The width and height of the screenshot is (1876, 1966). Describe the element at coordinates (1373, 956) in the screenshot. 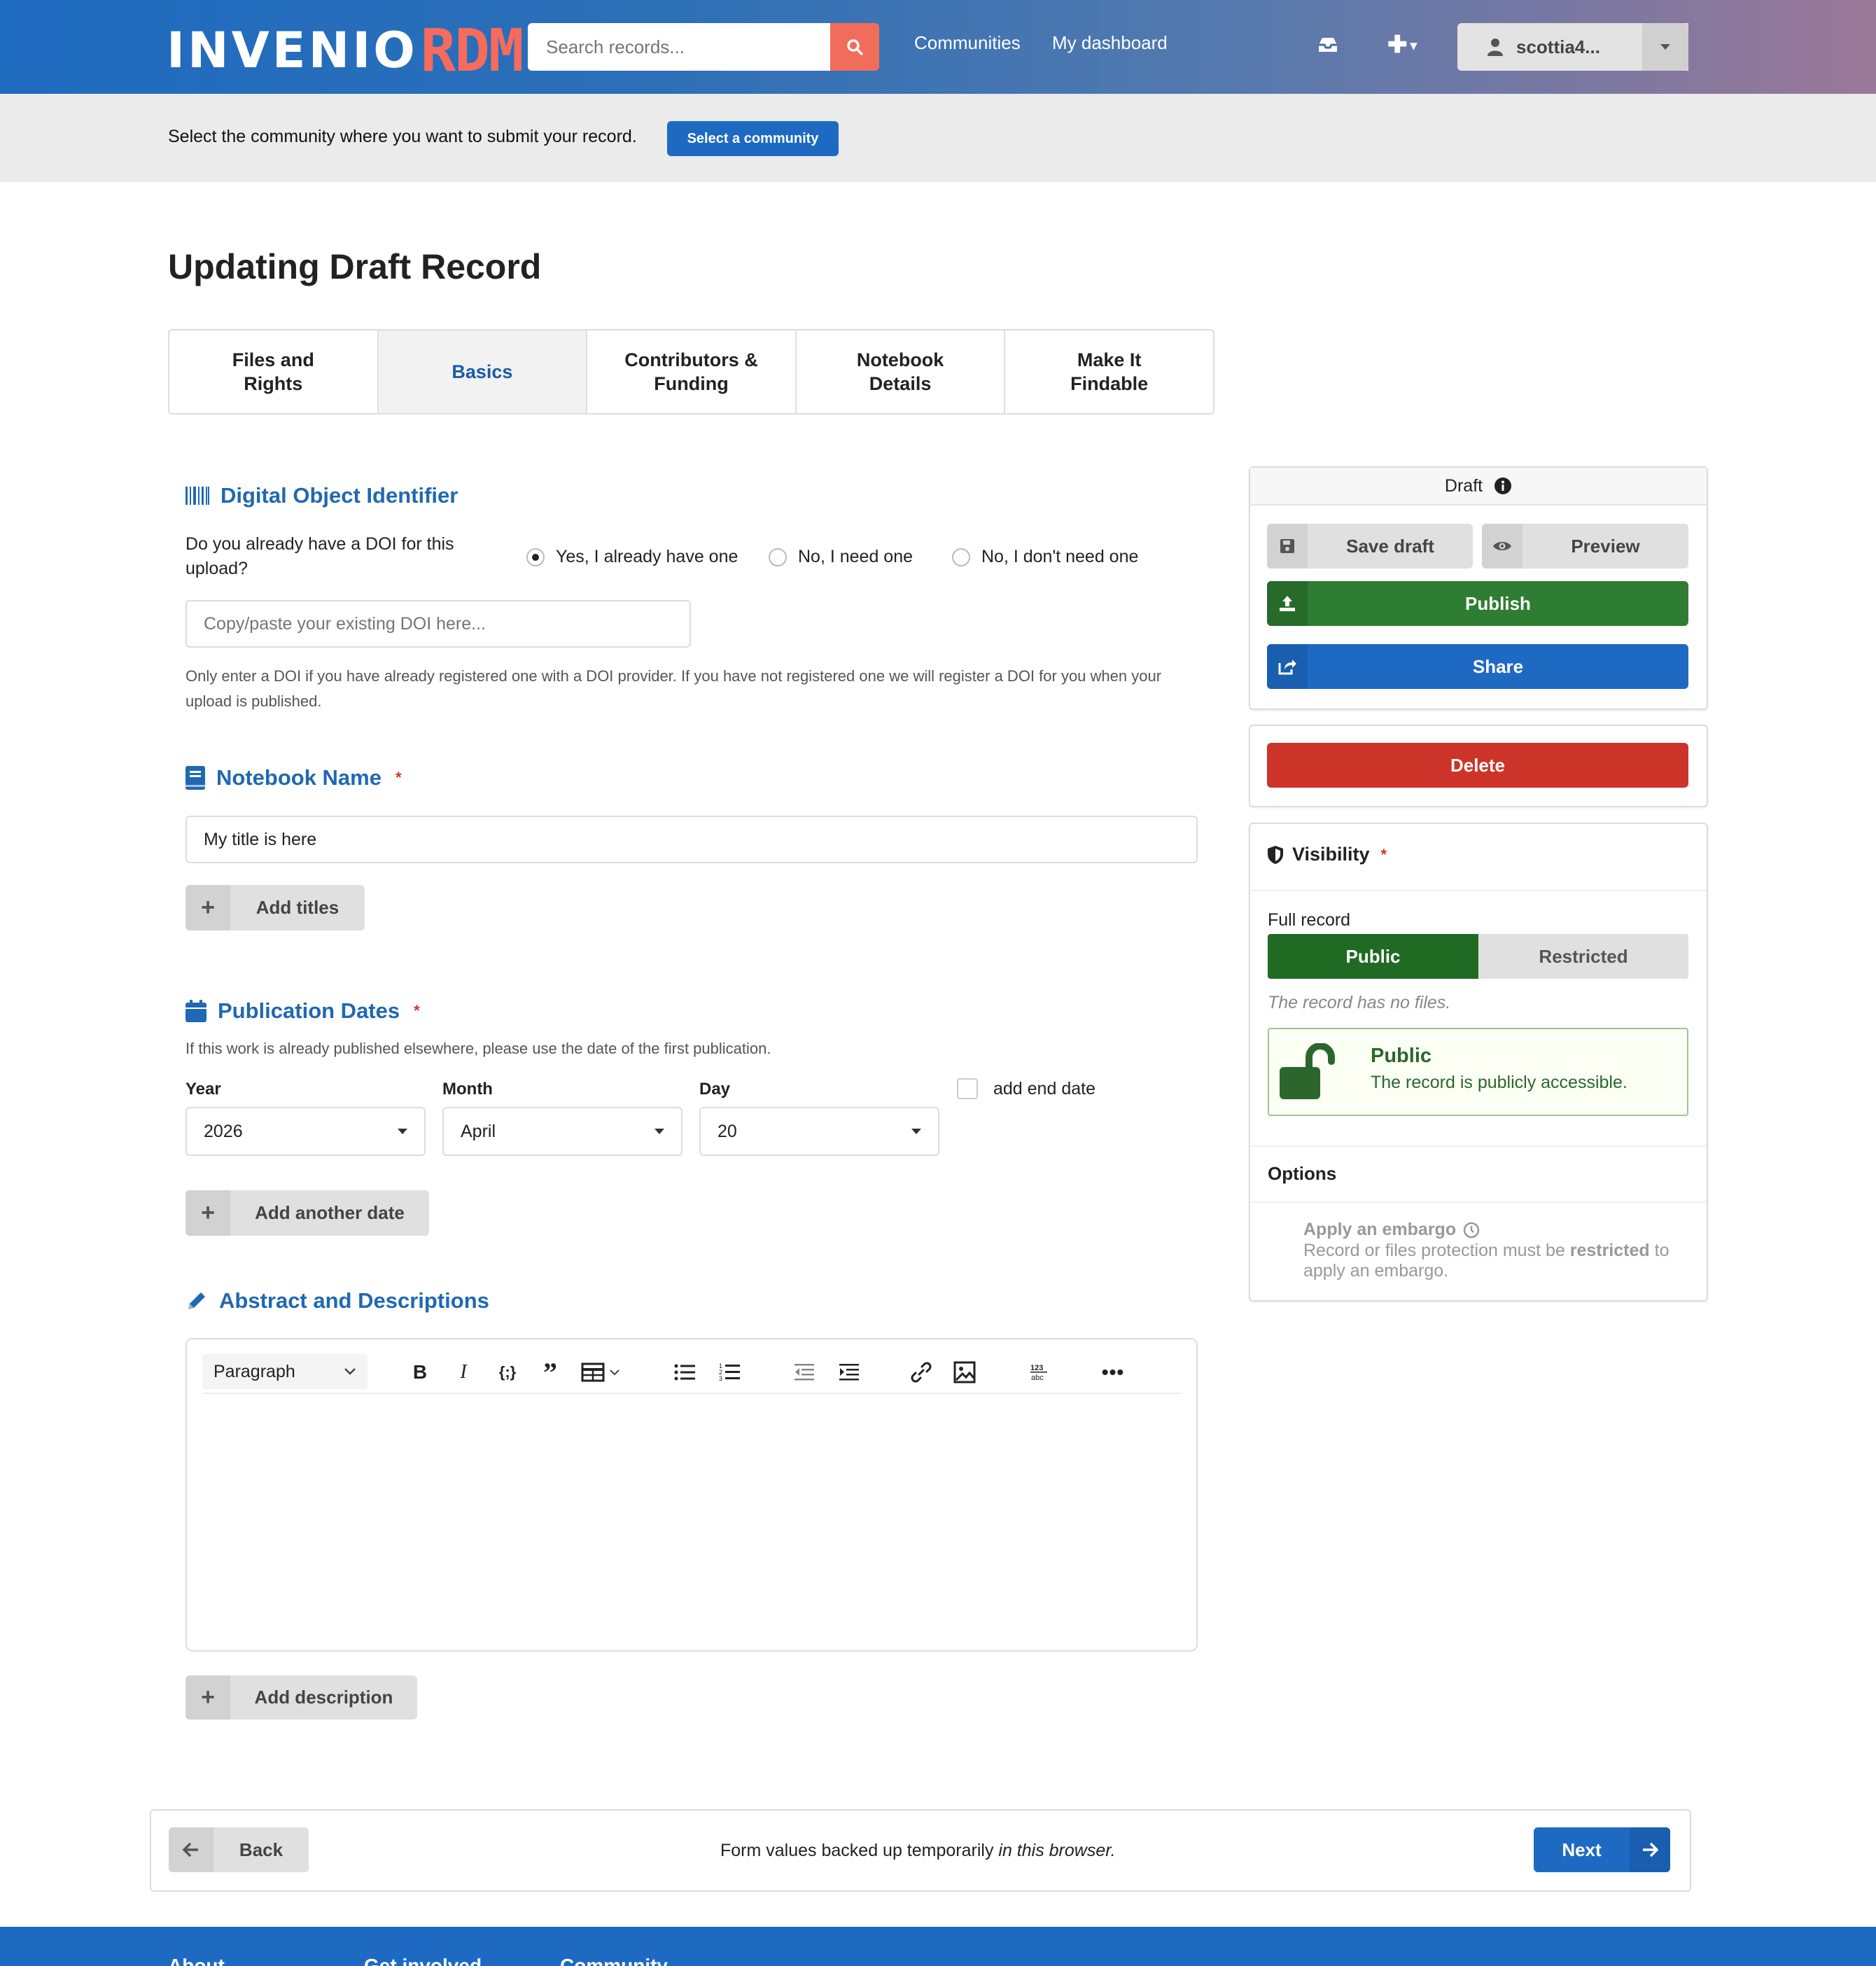

I see `public-toggle: Public` at that location.